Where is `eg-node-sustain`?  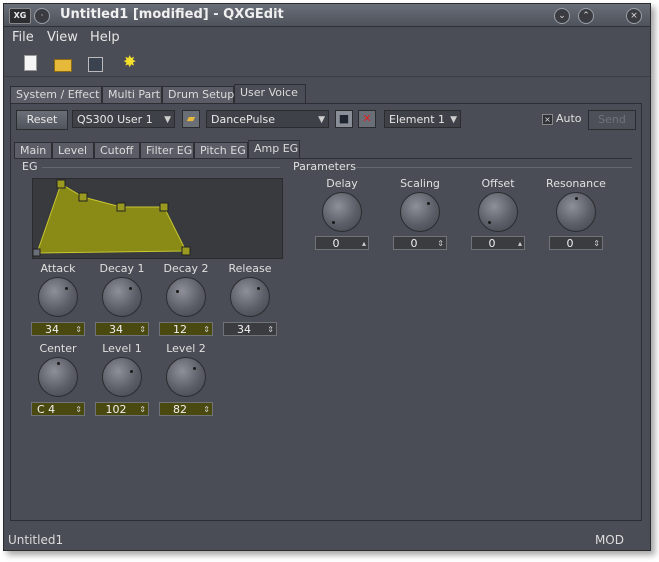
eg-node-sustain is located at coordinates (164, 207).